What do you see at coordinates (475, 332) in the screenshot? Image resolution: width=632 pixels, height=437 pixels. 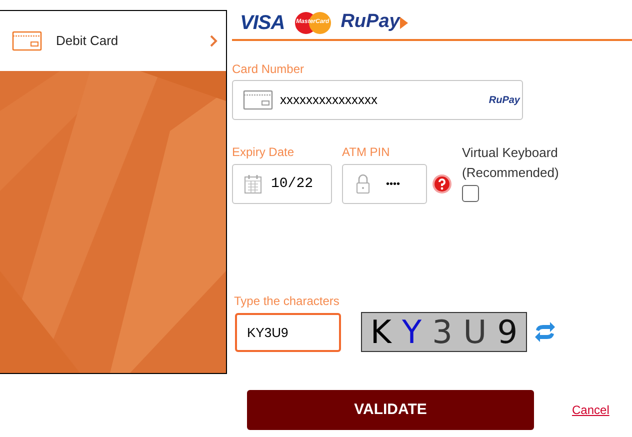 I see `captcha-character: U` at bounding box center [475, 332].